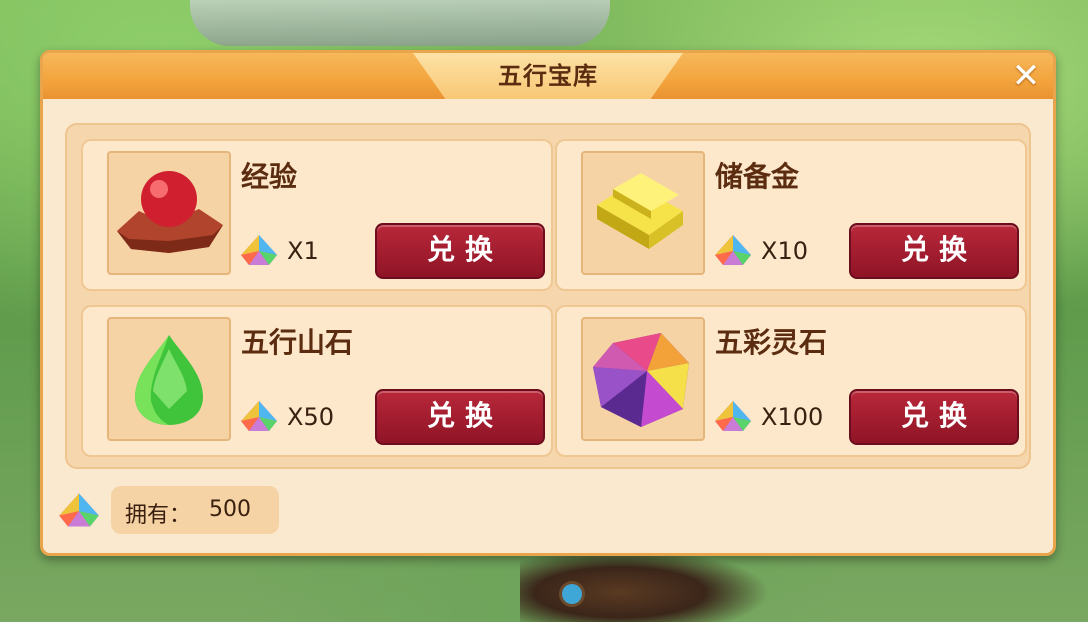 The height and width of the screenshot is (622, 1088). What do you see at coordinates (317, 215) in the screenshot?
I see `item-card-exp: 经验 X1 兑换` at bounding box center [317, 215].